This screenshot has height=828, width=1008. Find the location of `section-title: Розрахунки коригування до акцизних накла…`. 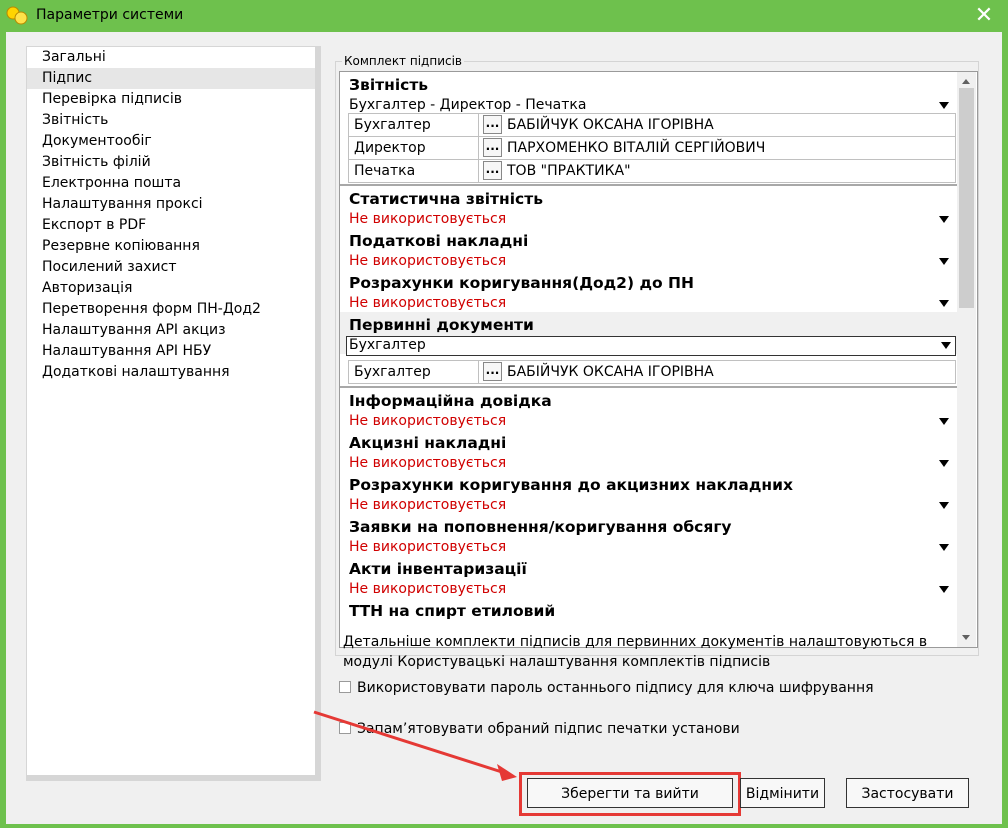

section-title: Розрахунки коригування до акцизних накла… is located at coordinates (571, 485).